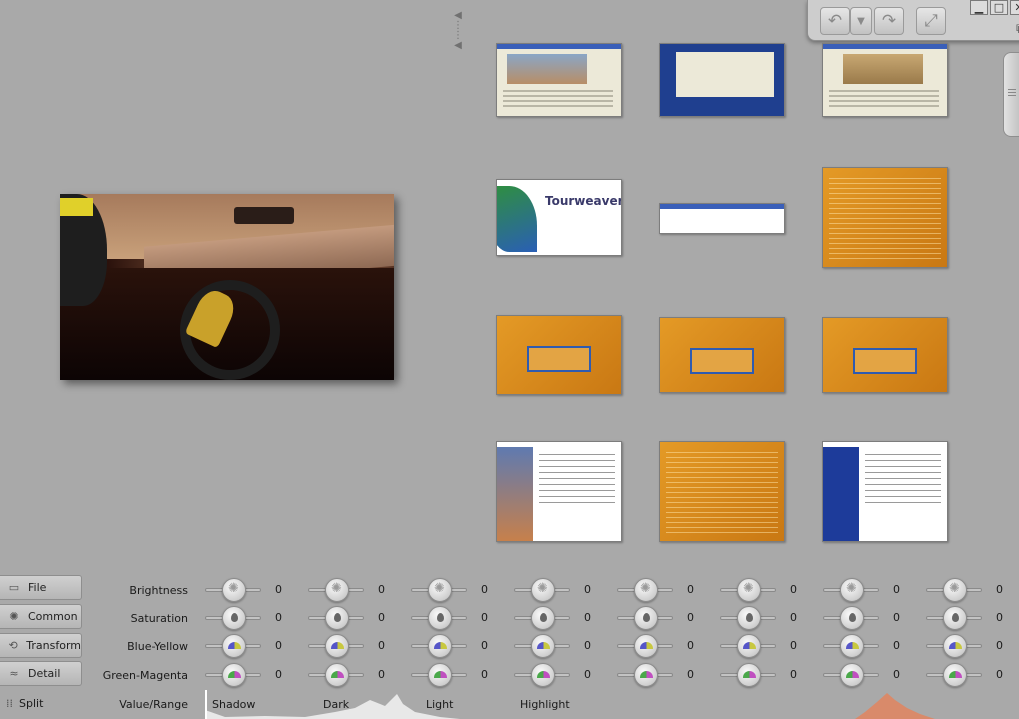 The height and width of the screenshot is (719, 1019). What do you see at coordinates (979, 7) in the screenshot?
I see `minimize-button: ▁` at bounding box center [979, 7].